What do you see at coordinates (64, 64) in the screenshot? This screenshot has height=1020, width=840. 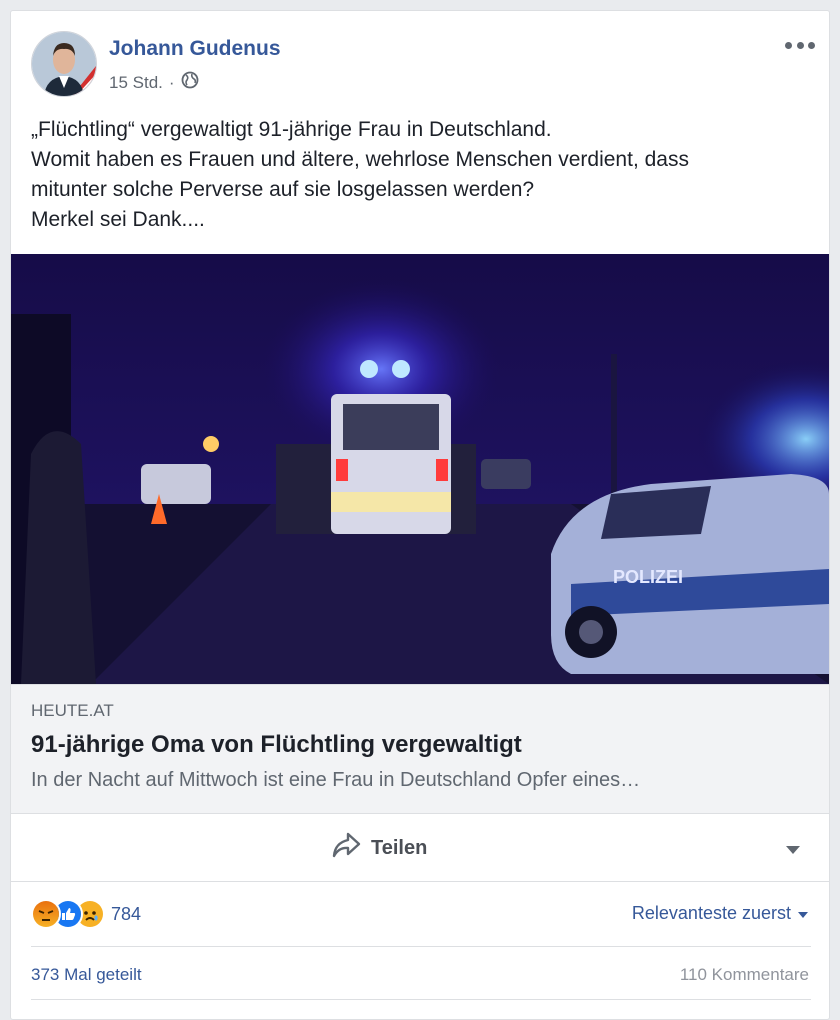 I see `author-avatar` at bounding box center [64, 64].